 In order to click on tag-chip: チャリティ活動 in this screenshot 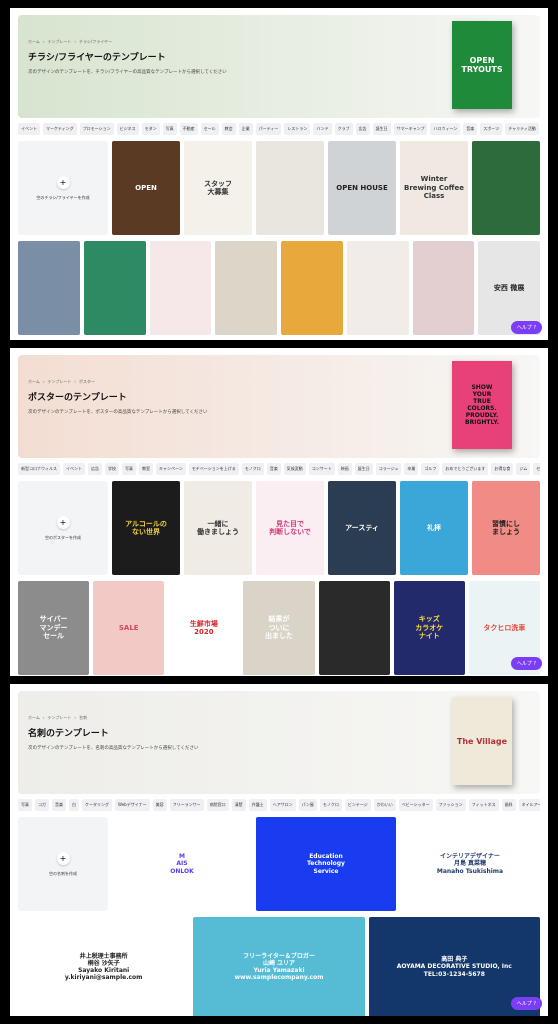, I will do `click(522, 128)`.